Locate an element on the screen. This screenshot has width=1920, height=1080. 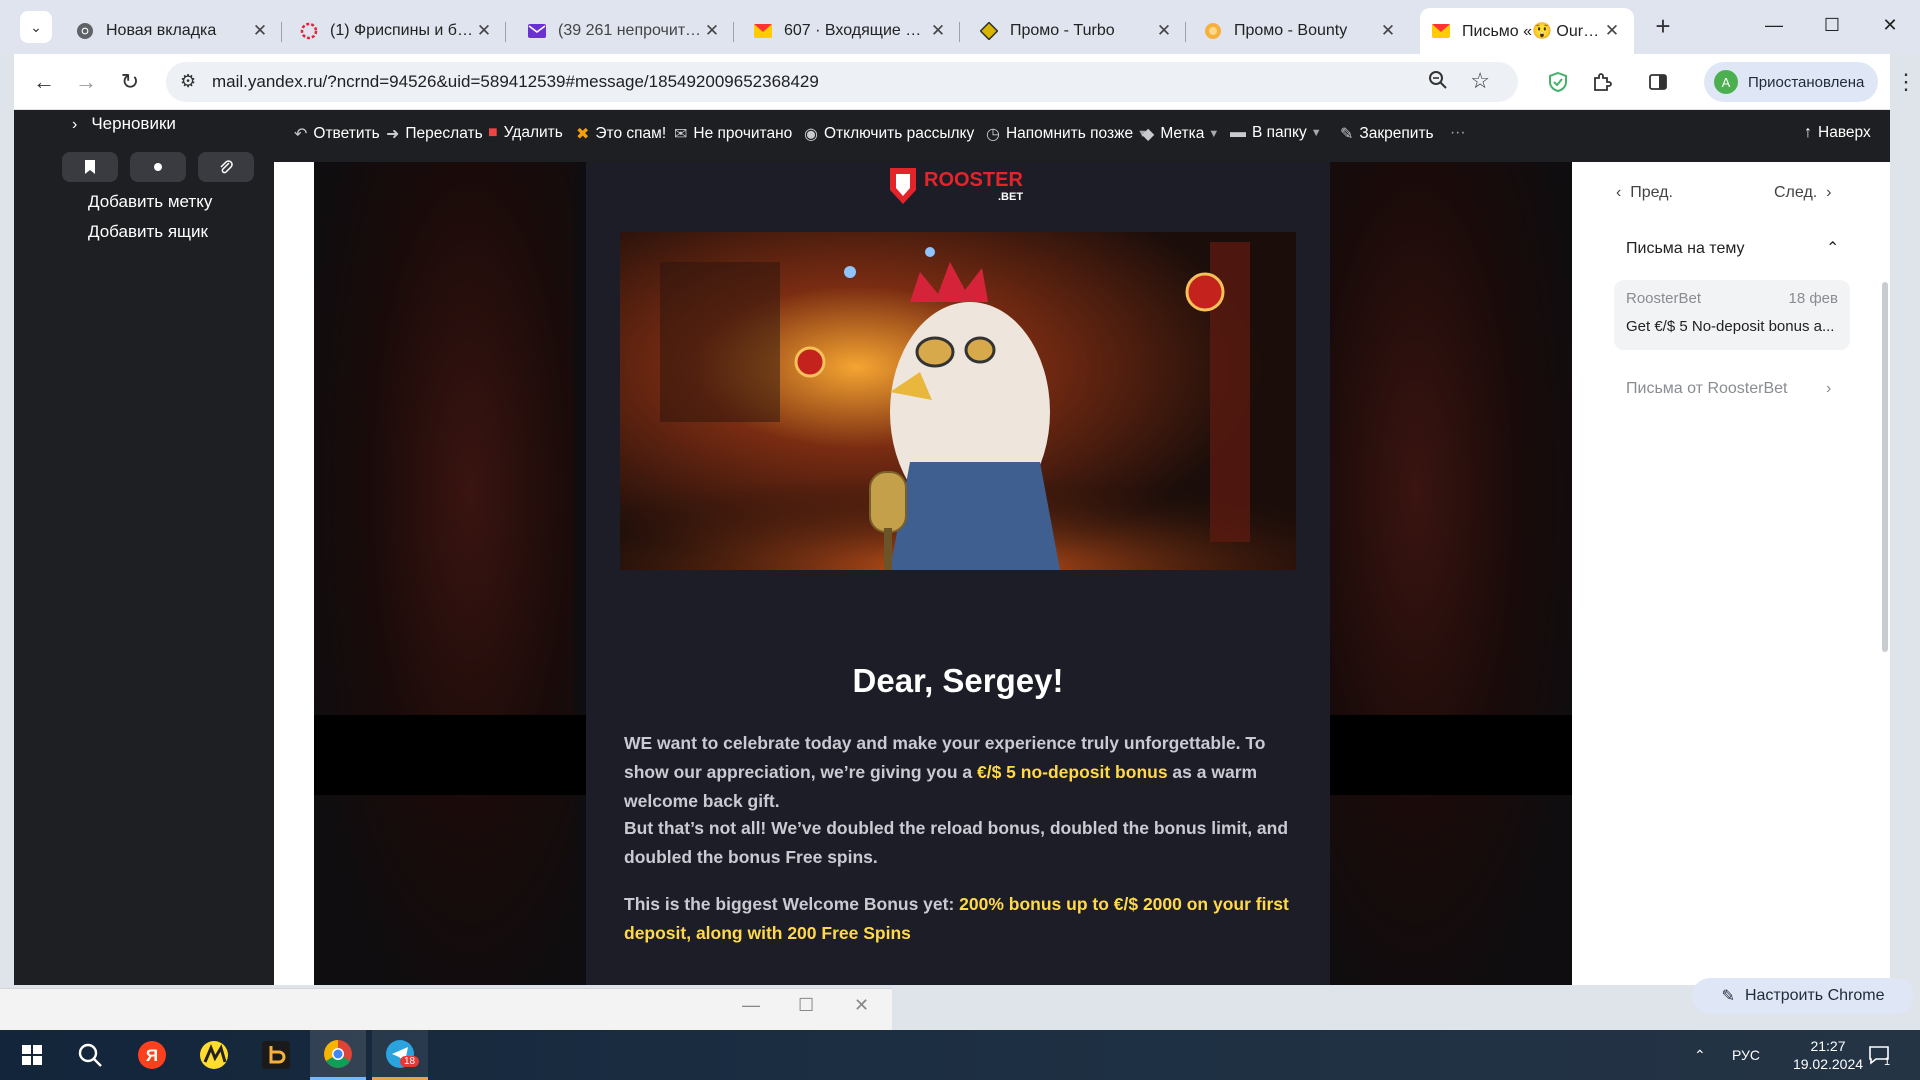
remind-icon: ◷ is located at coordinates (993, 134).